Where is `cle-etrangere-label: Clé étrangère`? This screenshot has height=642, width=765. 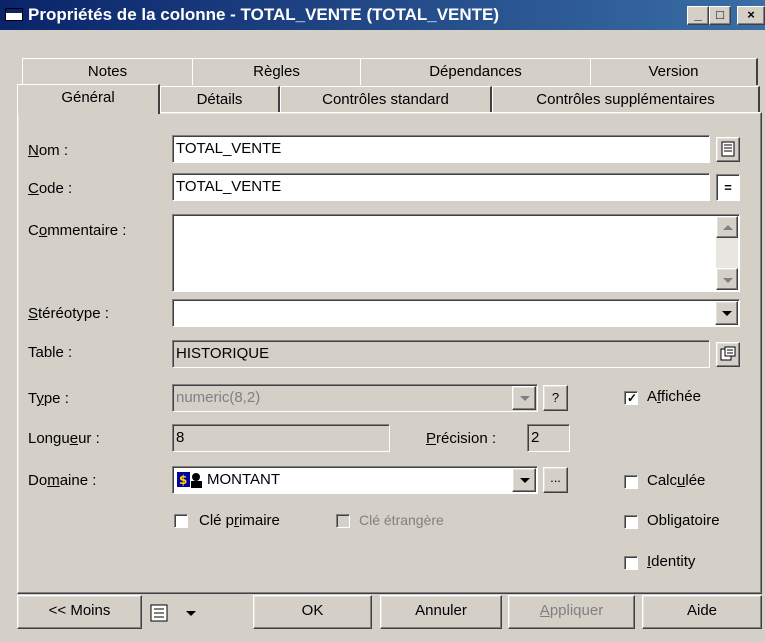
cle-etrangere-label: Clé étrangère is located at coordinates (401, 520).